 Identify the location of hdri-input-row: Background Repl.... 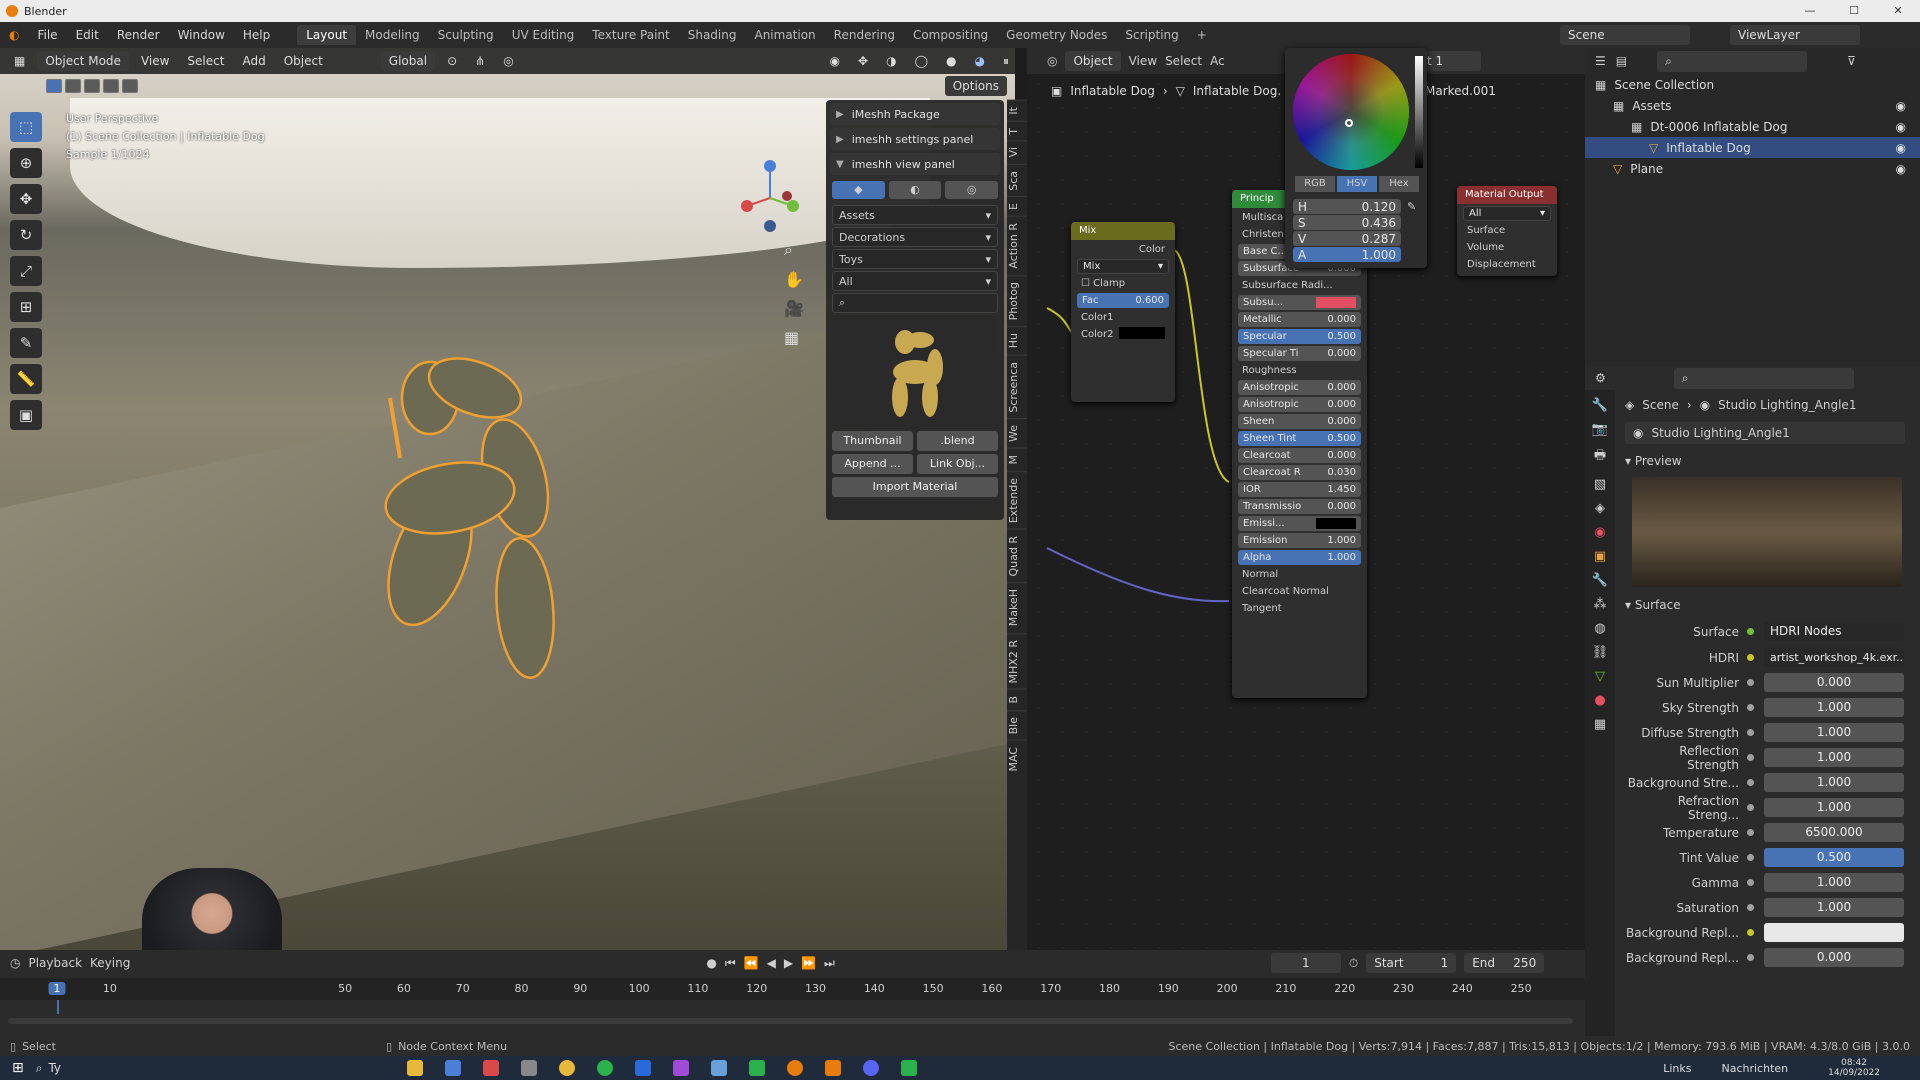
(1770, 932).